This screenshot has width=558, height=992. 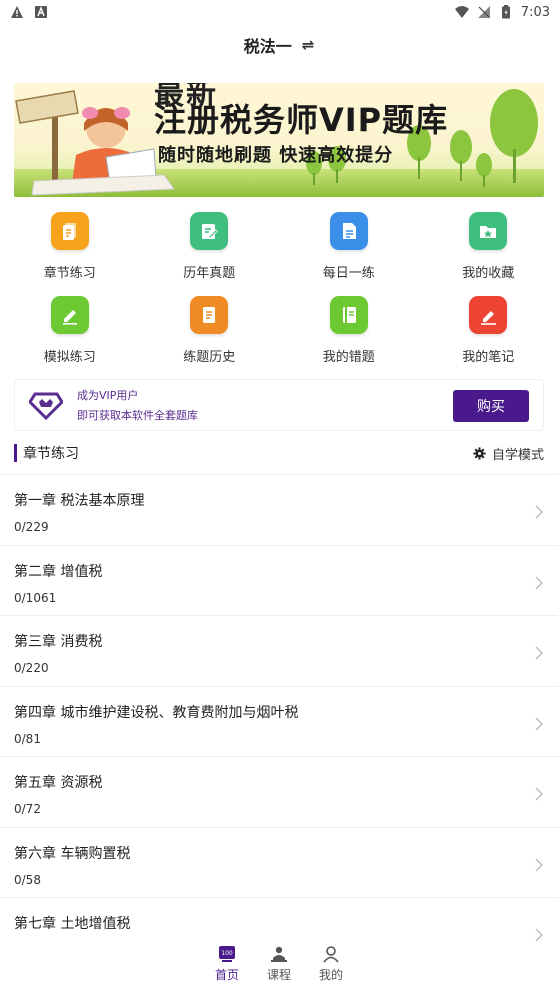 I want to click on grid-item: 模拟练习, so click(x=70, y=330).